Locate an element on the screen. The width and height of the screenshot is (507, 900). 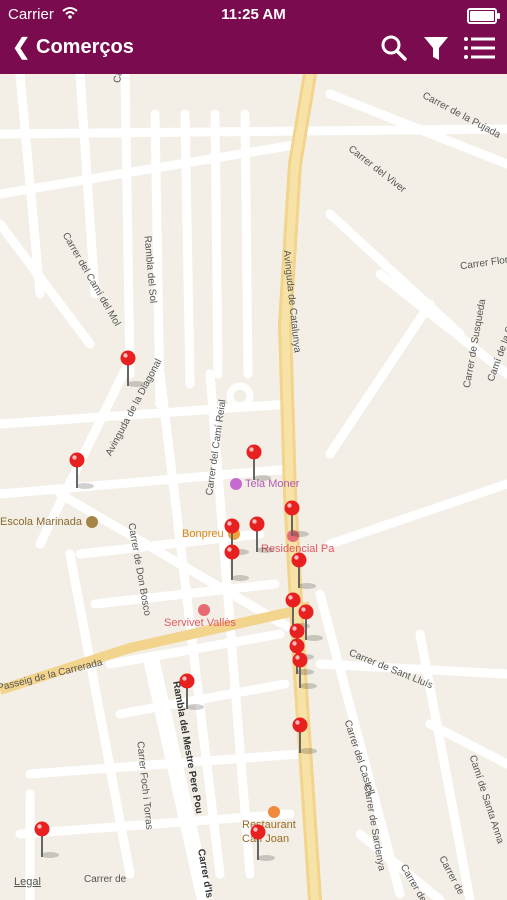
poi-label: Escola Marinada is located at coordinates (49, 522).